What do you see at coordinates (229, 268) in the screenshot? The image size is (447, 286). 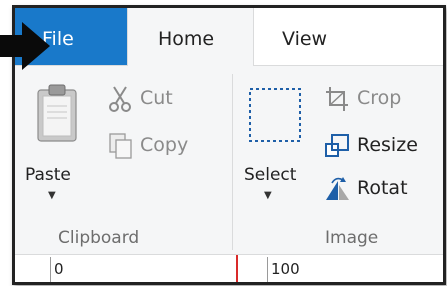 I see `horizontal-ruler: 0 100` at bounding box center [229, 268].